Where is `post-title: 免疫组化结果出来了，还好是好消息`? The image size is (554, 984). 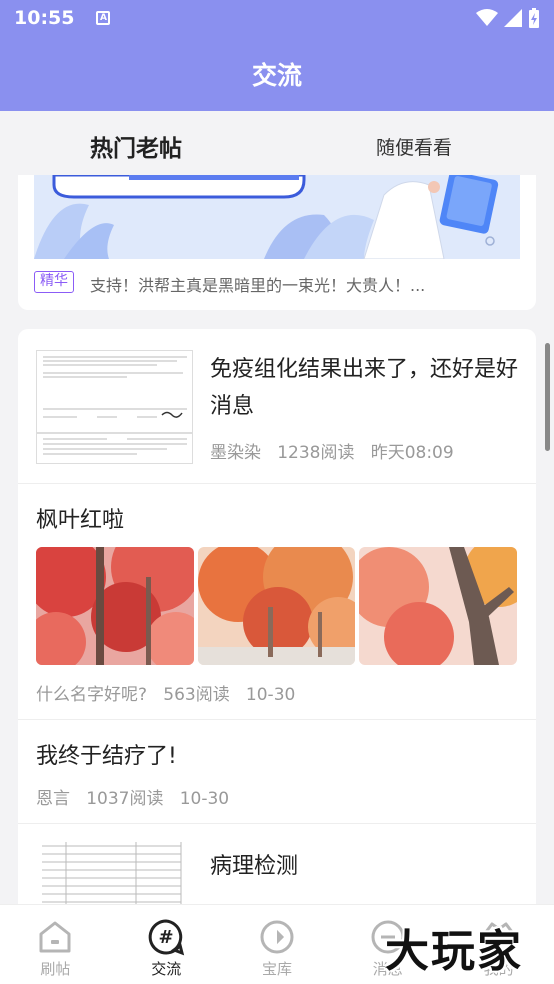 post-title: 免疫组化结果出来了，还好是好消息 is located at coordinates (364, 388).